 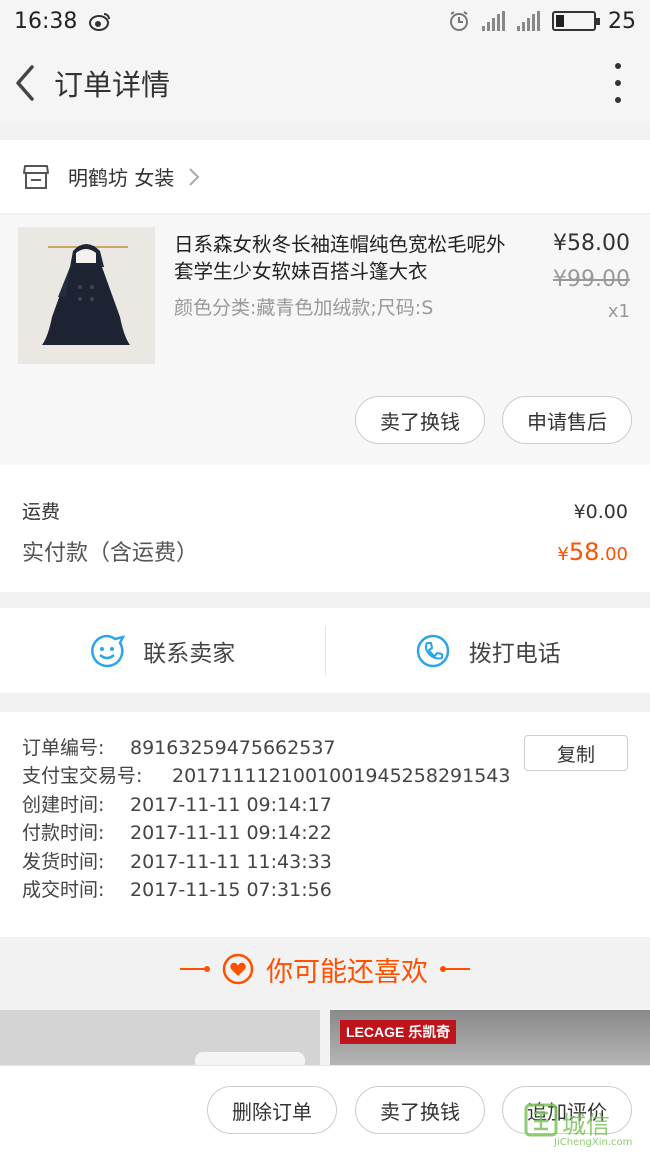 What do you see at coordinates (432, 650) in the screenshot?
I see `phone-icon` at bounding box center [432, 650].